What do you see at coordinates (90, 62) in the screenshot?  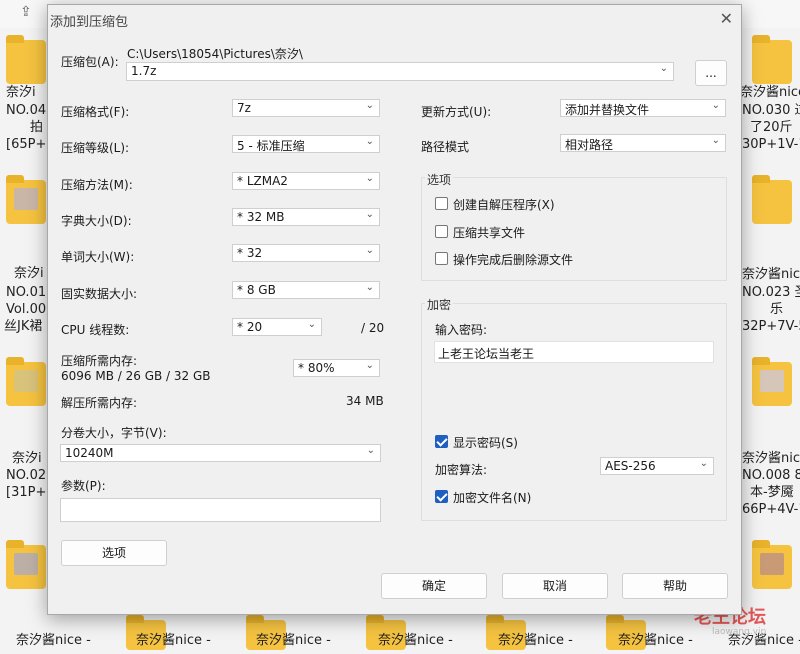 I see `archive-label: 压缩包(A):` at bounding box center [90, 62].